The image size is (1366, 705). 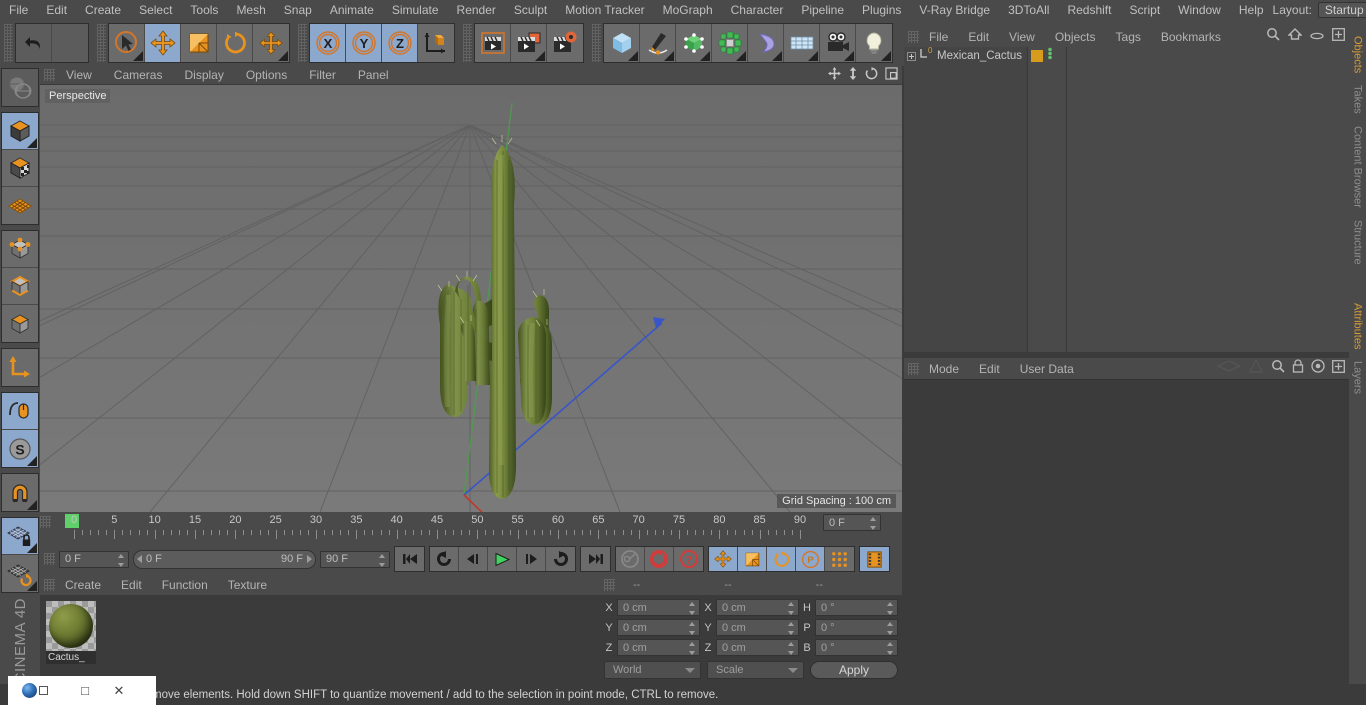 What do you see at coordinates (20, 573) in the screenshot?
I see `planar-workplane-button` at bounding box center [20, 573].